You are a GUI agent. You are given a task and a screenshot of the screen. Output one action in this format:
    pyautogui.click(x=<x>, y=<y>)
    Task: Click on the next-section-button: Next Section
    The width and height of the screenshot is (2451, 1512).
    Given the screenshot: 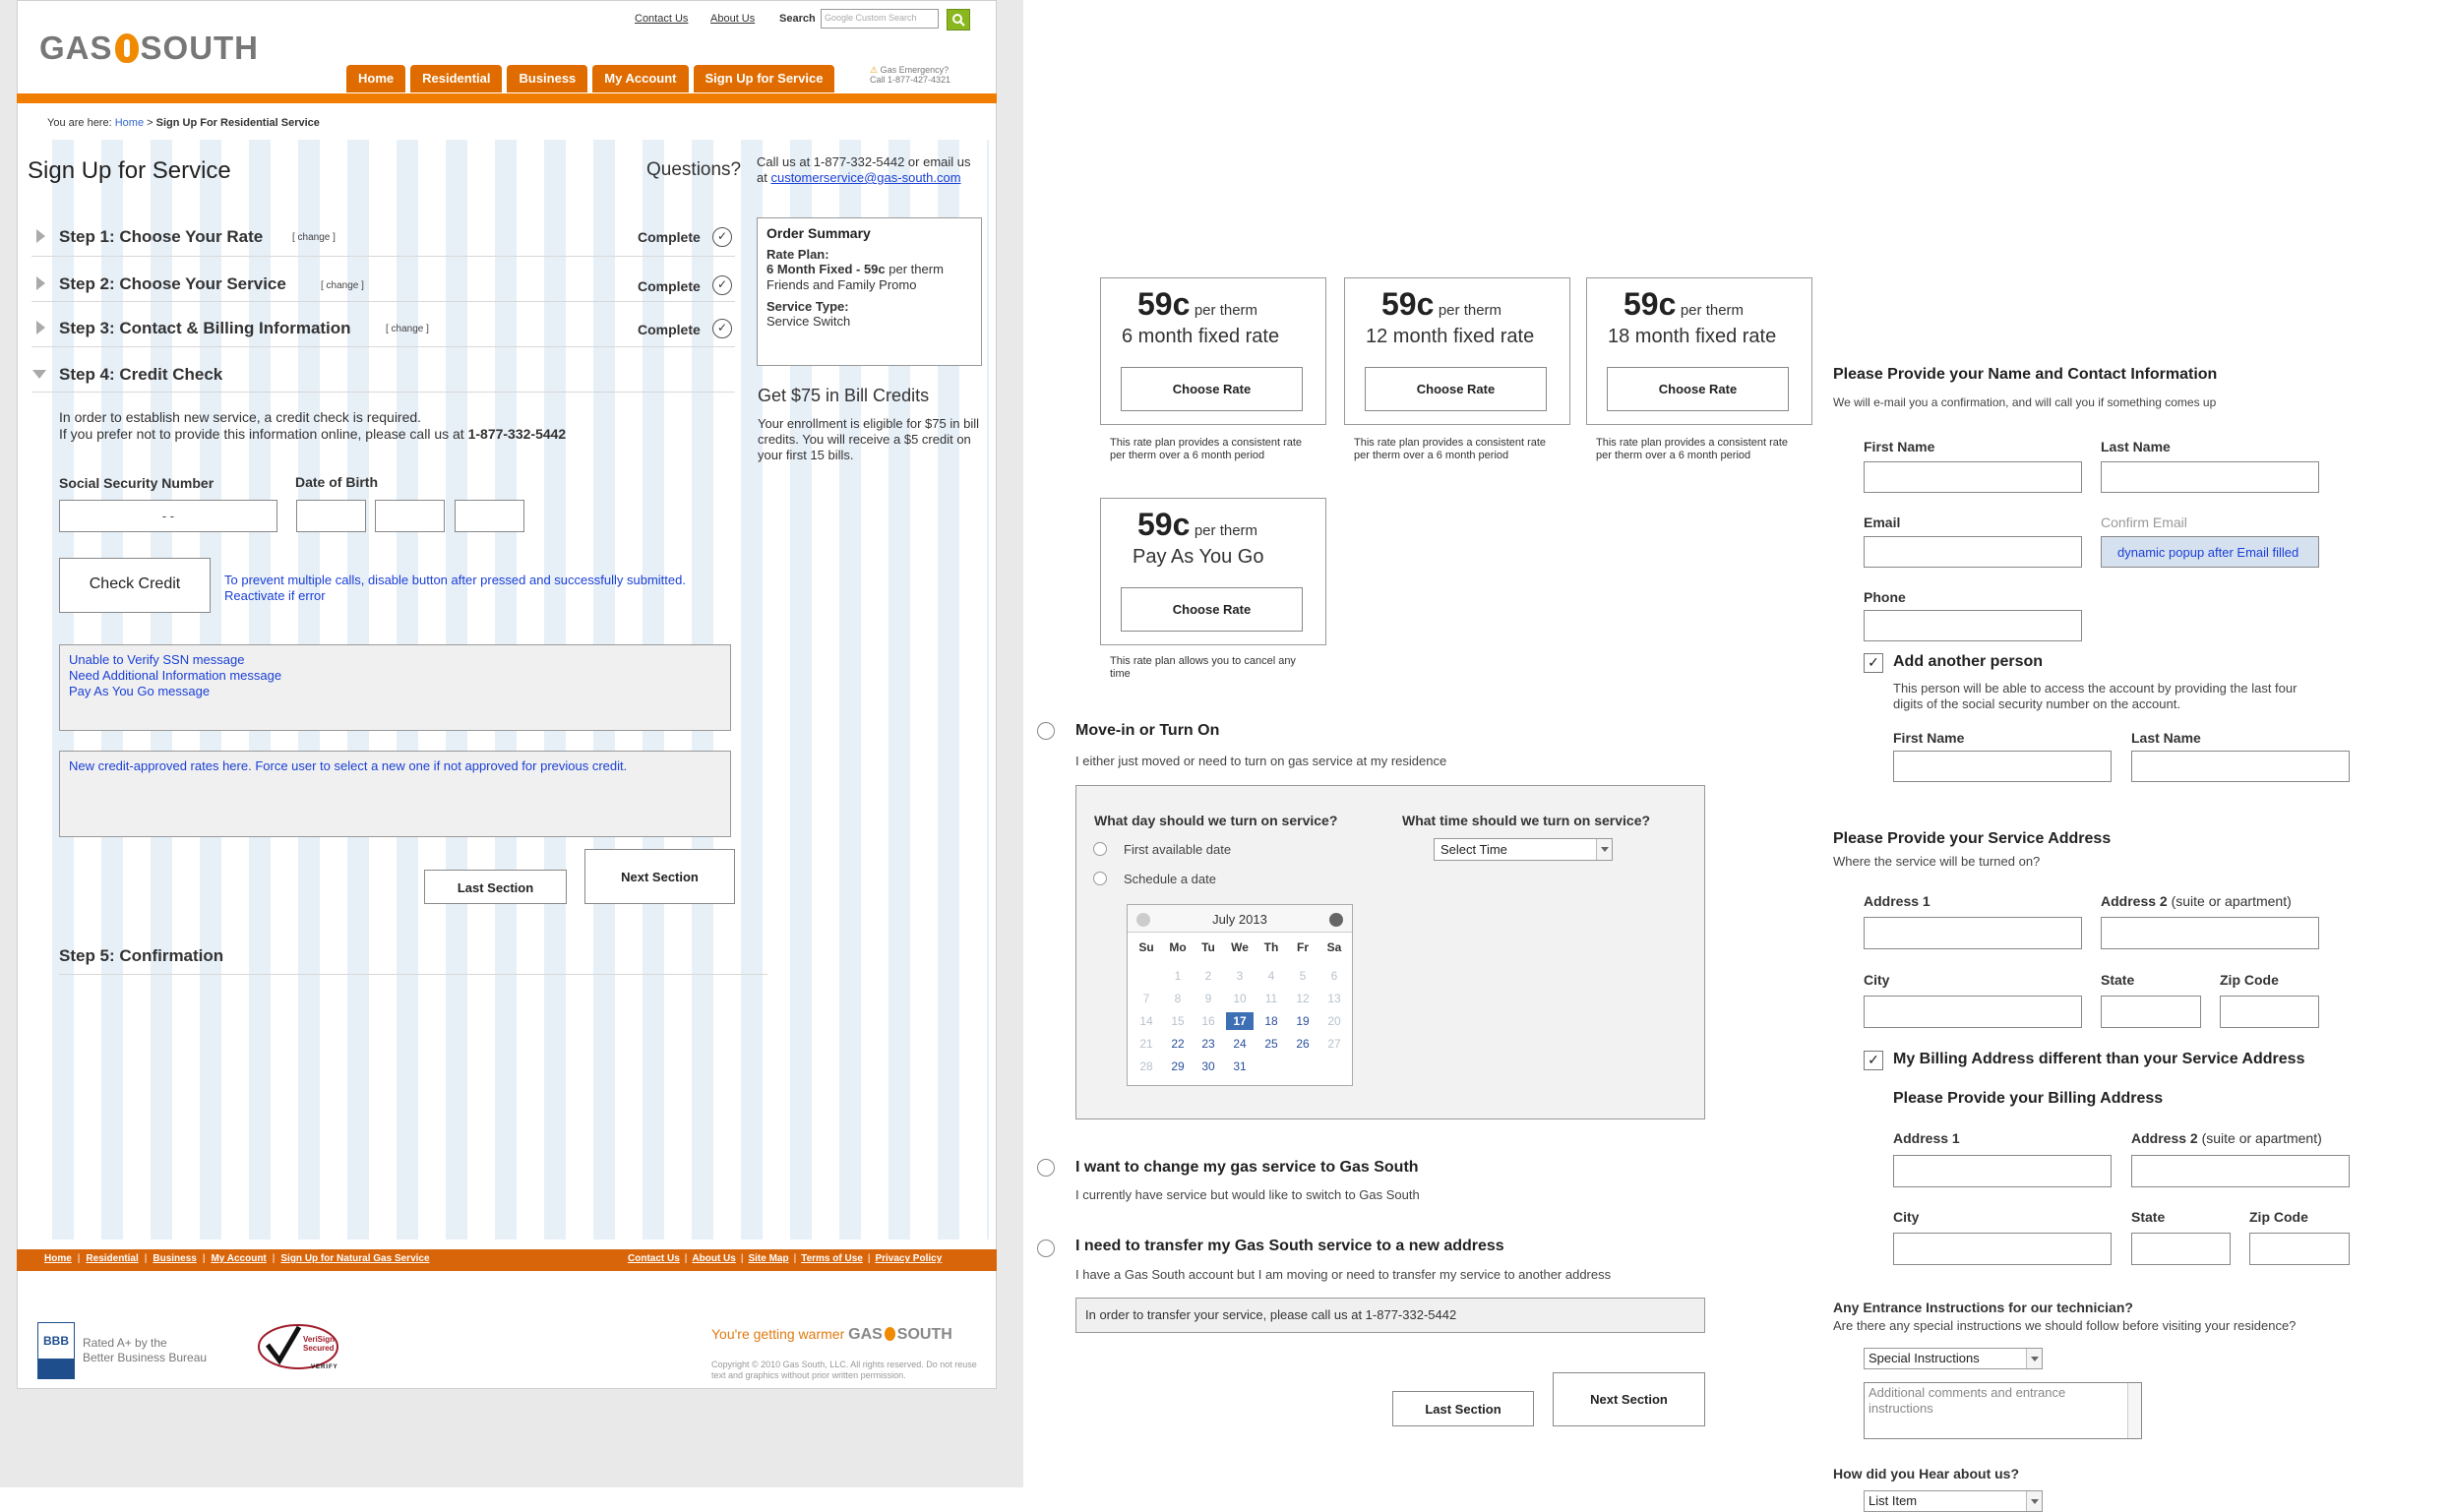 What is the action you would take?
    pyautogui.click(x=659, y=877)
    